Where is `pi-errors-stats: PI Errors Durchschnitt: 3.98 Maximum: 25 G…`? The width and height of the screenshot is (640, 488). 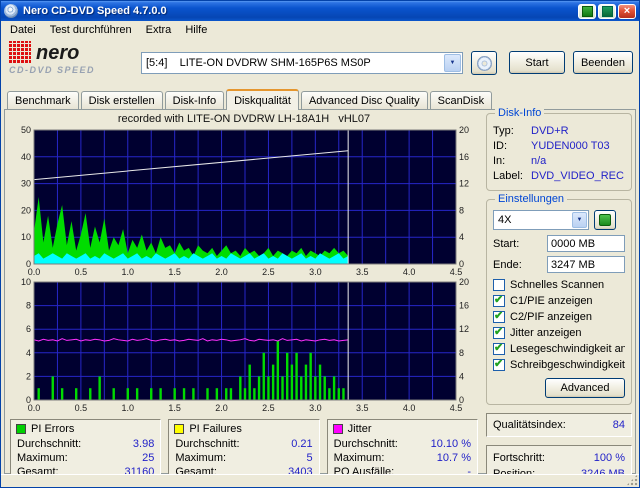 pi-errors-stats: PI Errors Durchschnitt: 3.98 Maximum: 25 G… is located at coordinates (86, 450).